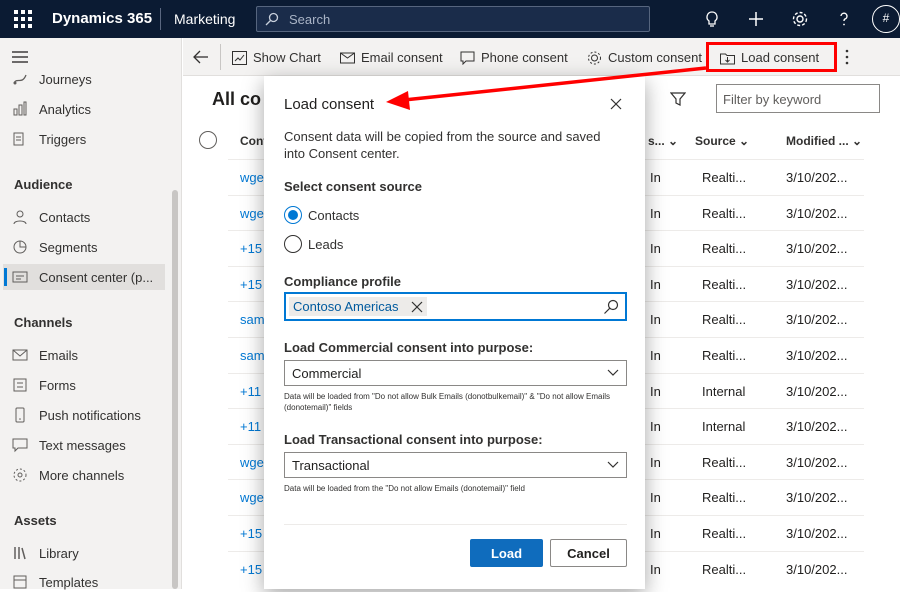 Image resolution: width=900 pixels, height=592 pixels. What do you see at coordinates (524, 57) in the screenshot?
I see `button-label: Phone consent` at bounding box center [524, 57].